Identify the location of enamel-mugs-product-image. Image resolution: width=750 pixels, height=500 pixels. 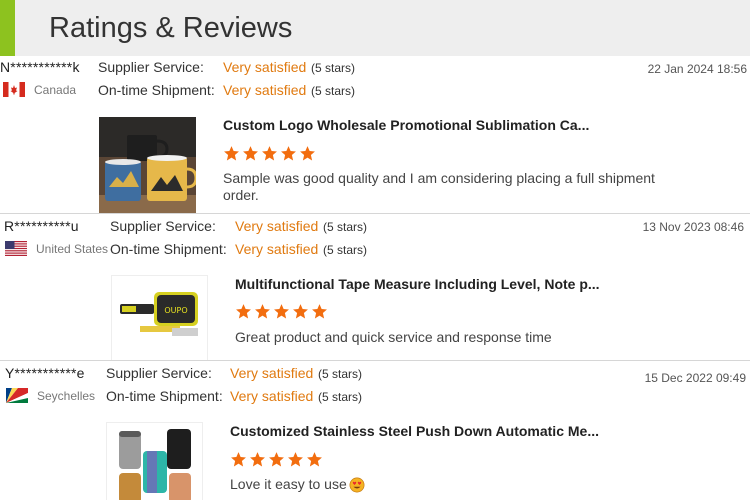
(147, 165).